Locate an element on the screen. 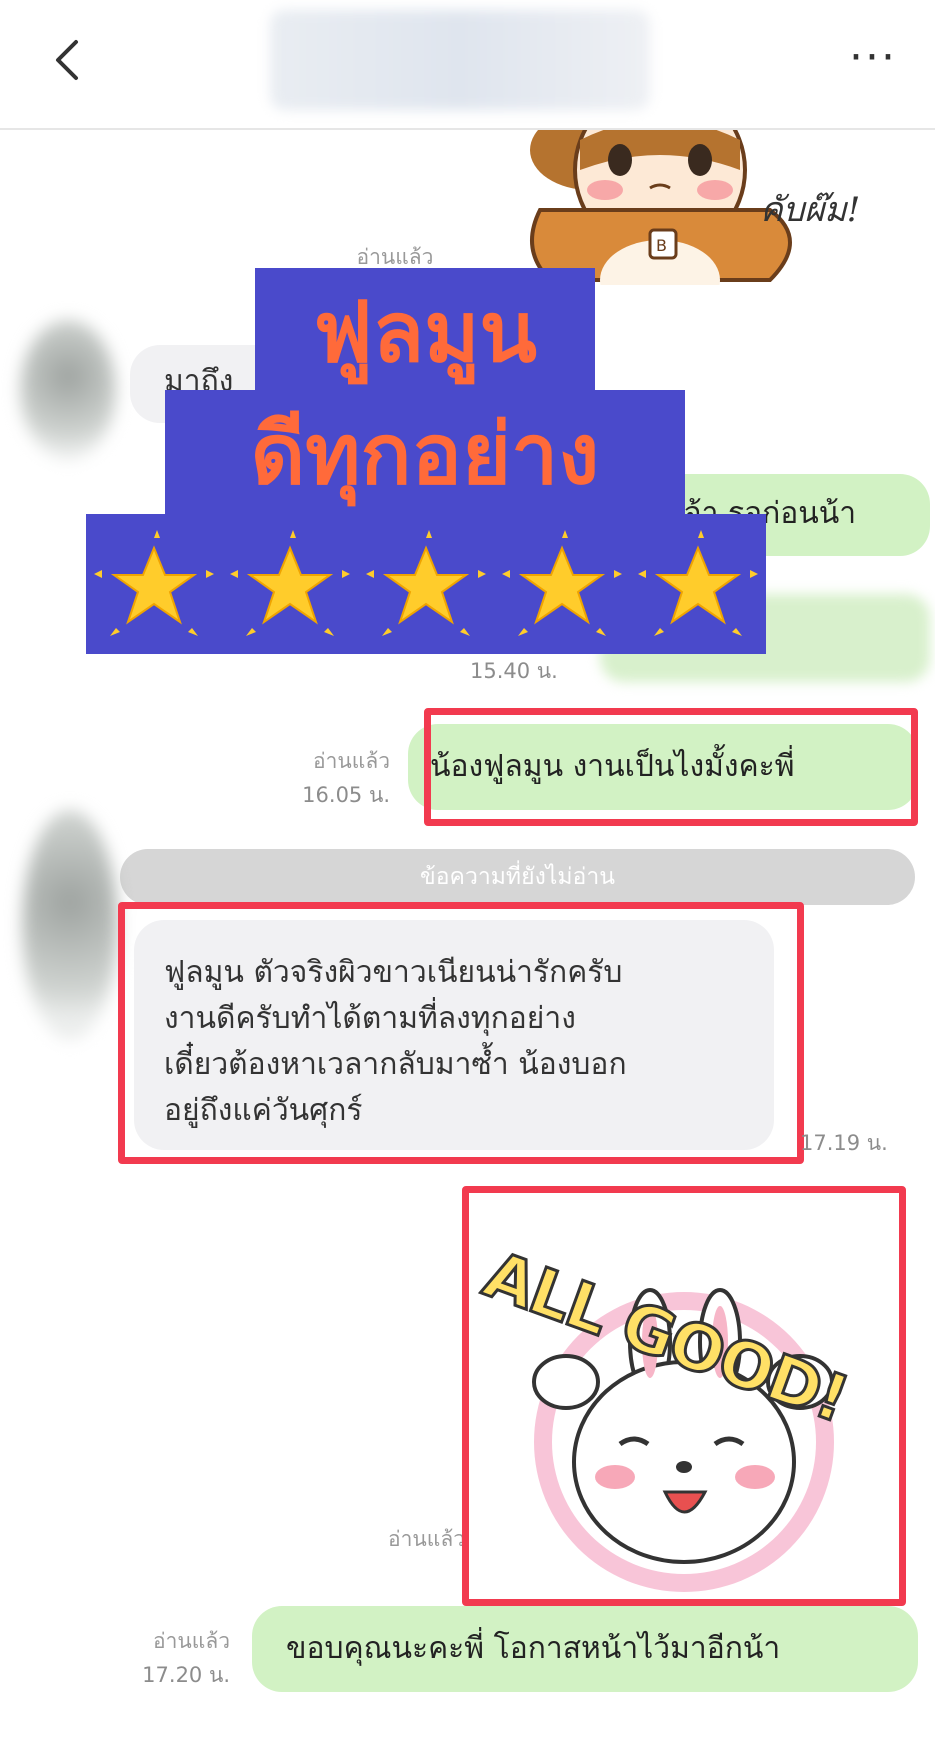 This screenshot has width=935, height=1752. chat-header: ··· is located at coordinates (467, 65).